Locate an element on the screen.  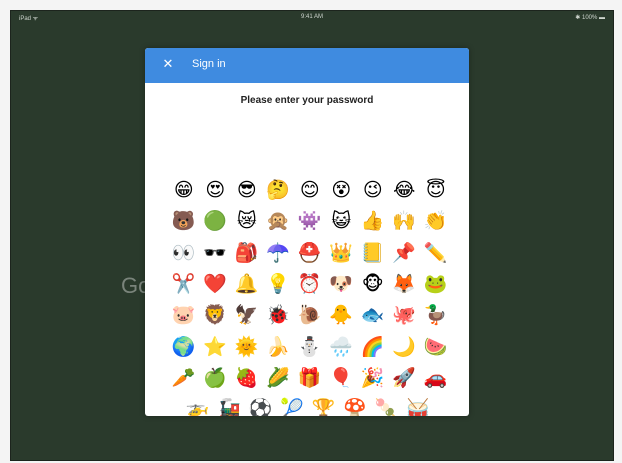
status-time: 9:41 AM is located at coordinates (311, 17).